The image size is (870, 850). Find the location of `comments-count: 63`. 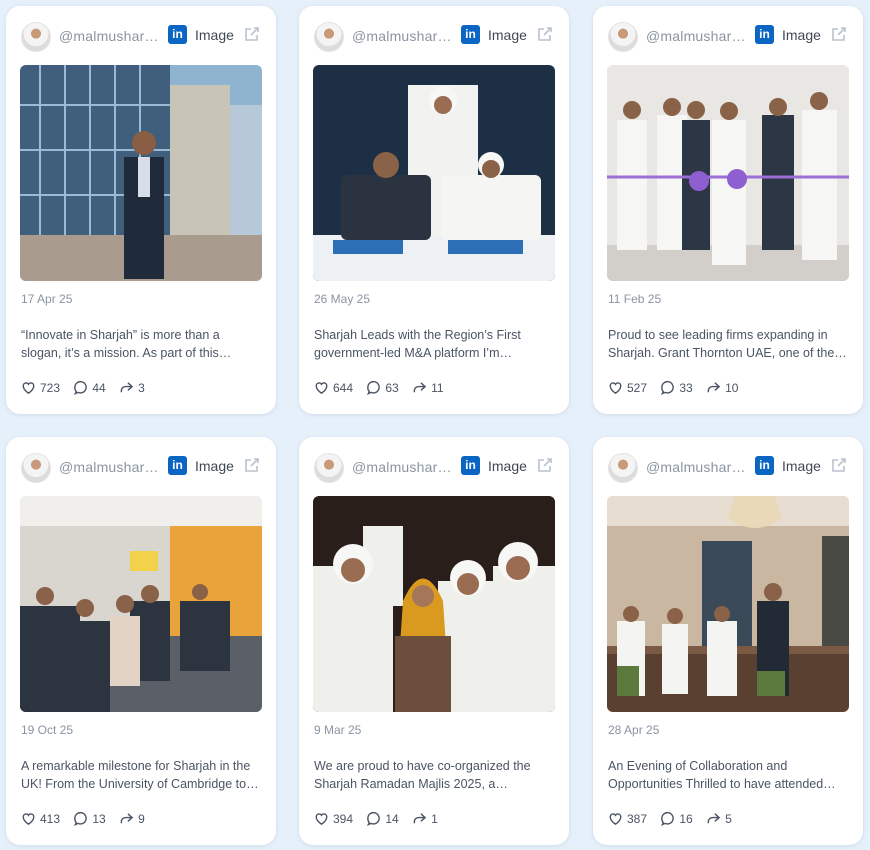

comments-count: 63 is located at coordinates (382, 387).